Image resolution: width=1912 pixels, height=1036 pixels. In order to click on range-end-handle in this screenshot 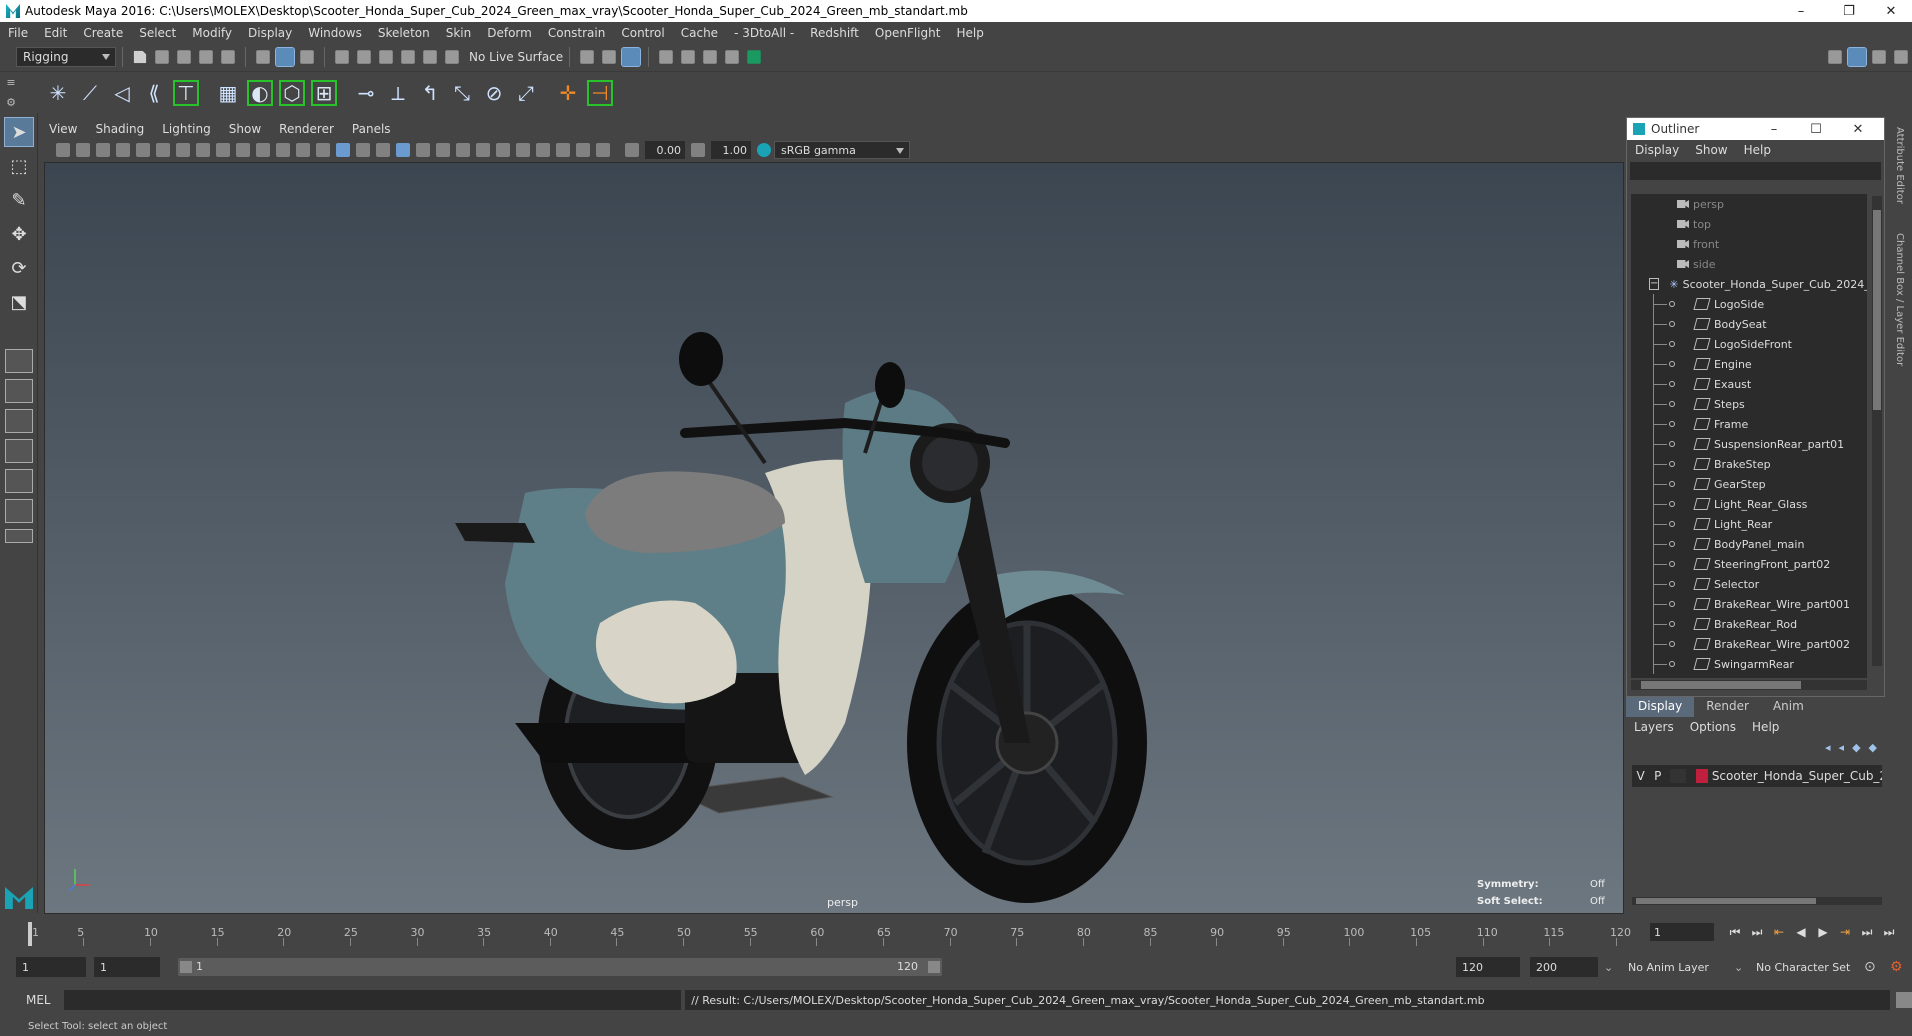, I will do `click(934, 967)`.